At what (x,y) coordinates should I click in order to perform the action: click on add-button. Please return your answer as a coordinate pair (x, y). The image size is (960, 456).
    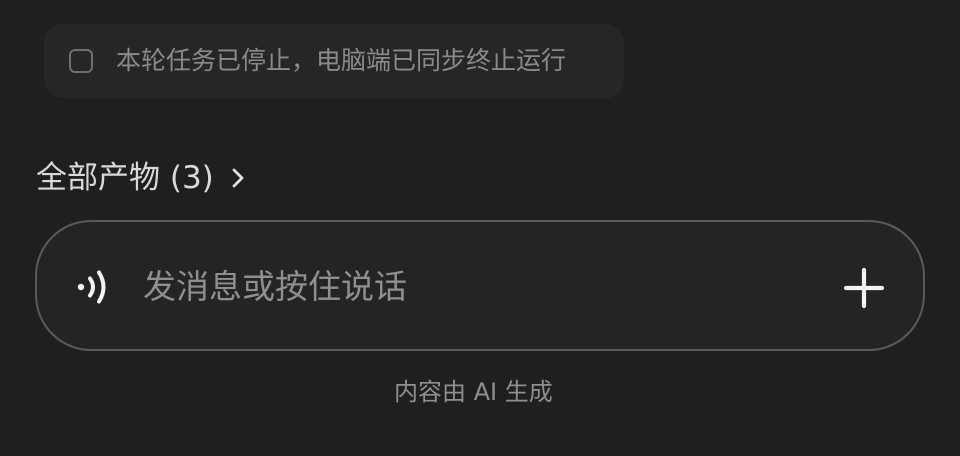
    Looking at the image, I should click on (864, 288).